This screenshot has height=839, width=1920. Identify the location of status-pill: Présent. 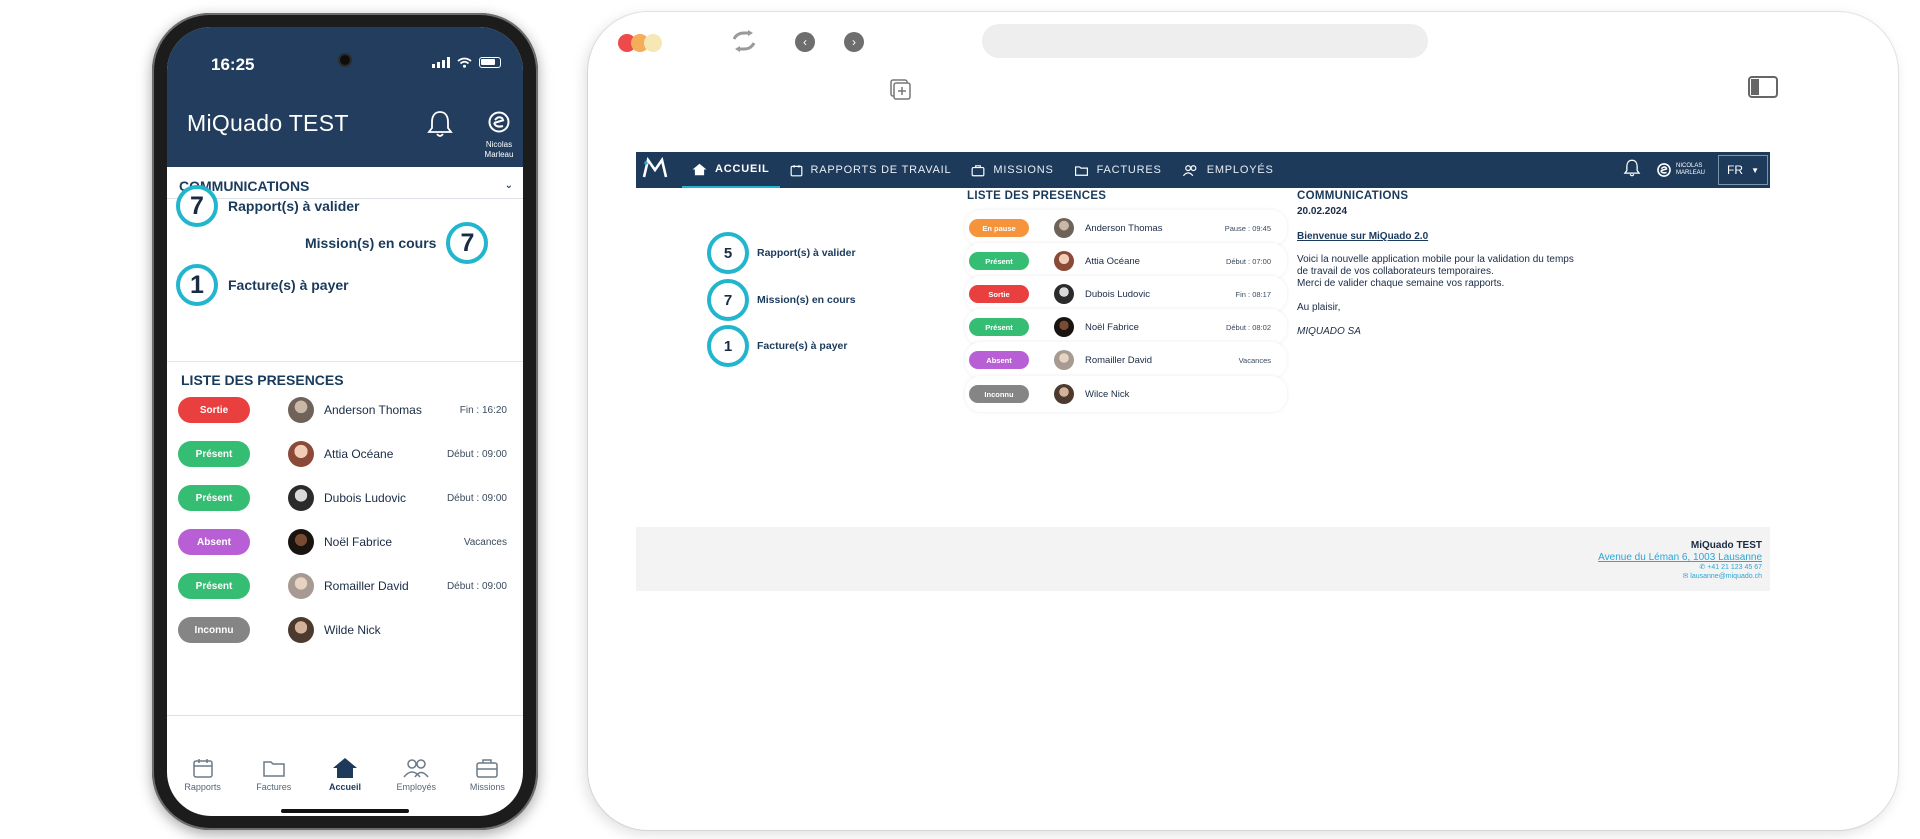
(214, 454).